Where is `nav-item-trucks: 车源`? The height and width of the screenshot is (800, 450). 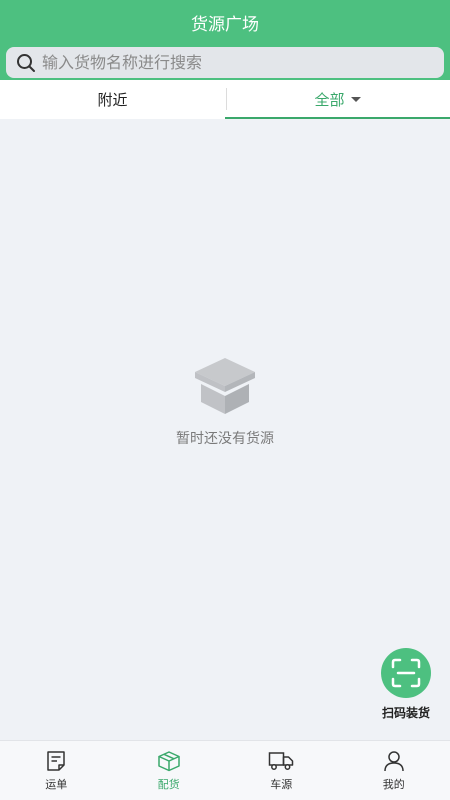 nav-item-trucks: 车源 is located at coordinates (281, 770).